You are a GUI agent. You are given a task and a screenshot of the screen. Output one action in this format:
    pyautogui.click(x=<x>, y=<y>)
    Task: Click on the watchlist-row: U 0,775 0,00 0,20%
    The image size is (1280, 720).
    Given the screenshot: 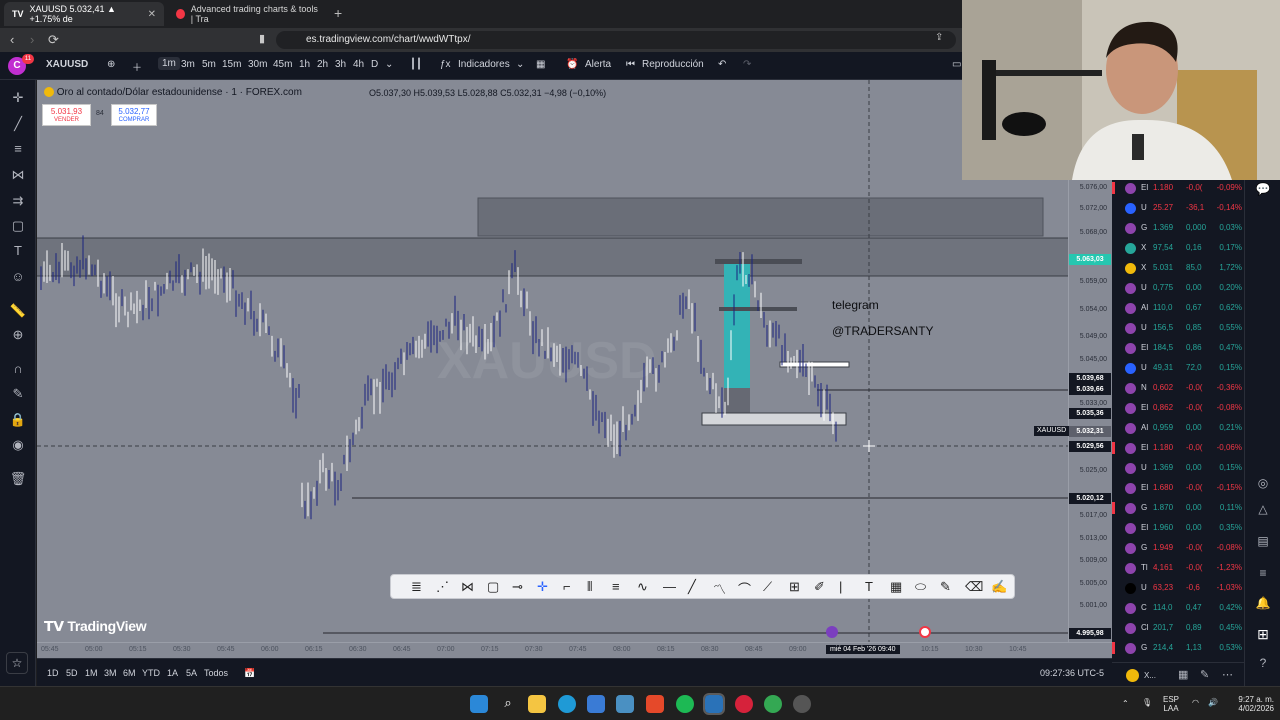 What is the action you would take?
    pyautogui.click(x=1178, y=288)
    